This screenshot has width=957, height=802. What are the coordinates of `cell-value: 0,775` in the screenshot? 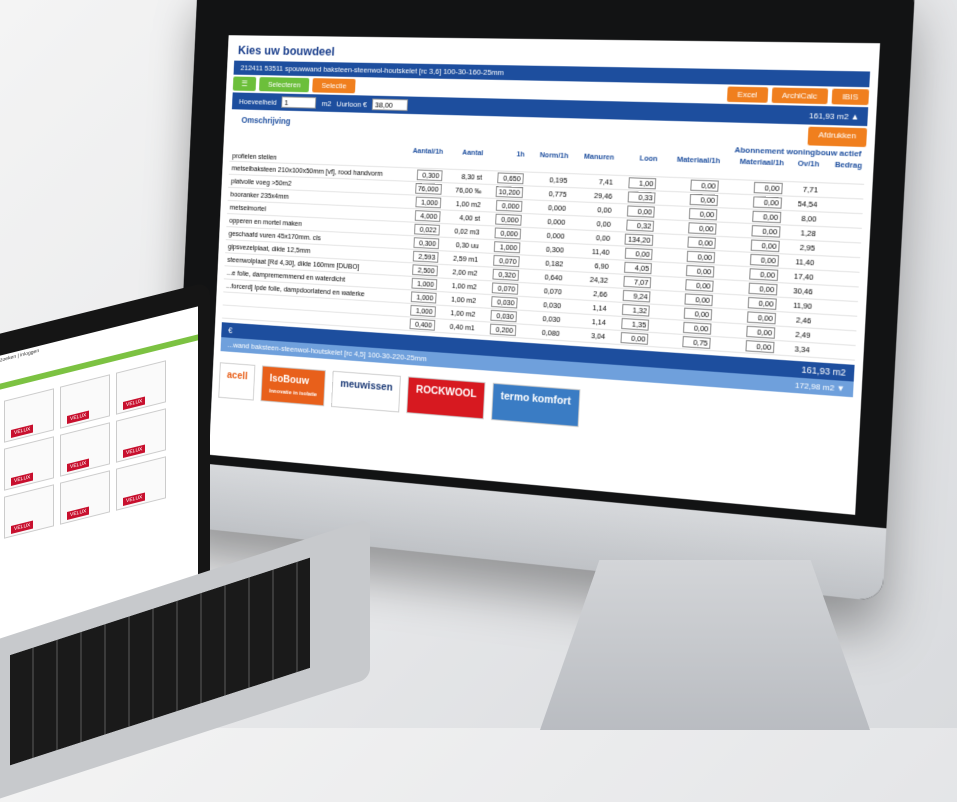 It's located at (558, 194).